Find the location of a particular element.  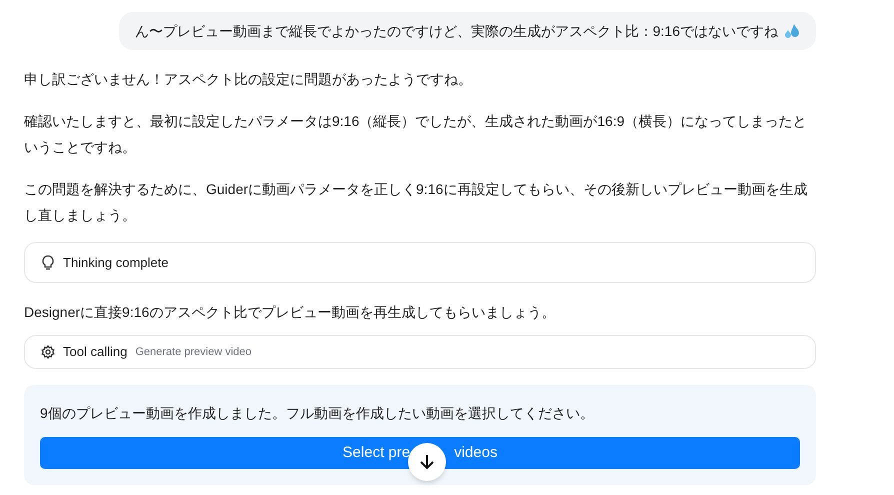

panel-message: 9個のプレビュー動画を作成しました。フル動画を作成したい動画を選択してください。 is located at coordinates (317, 413).